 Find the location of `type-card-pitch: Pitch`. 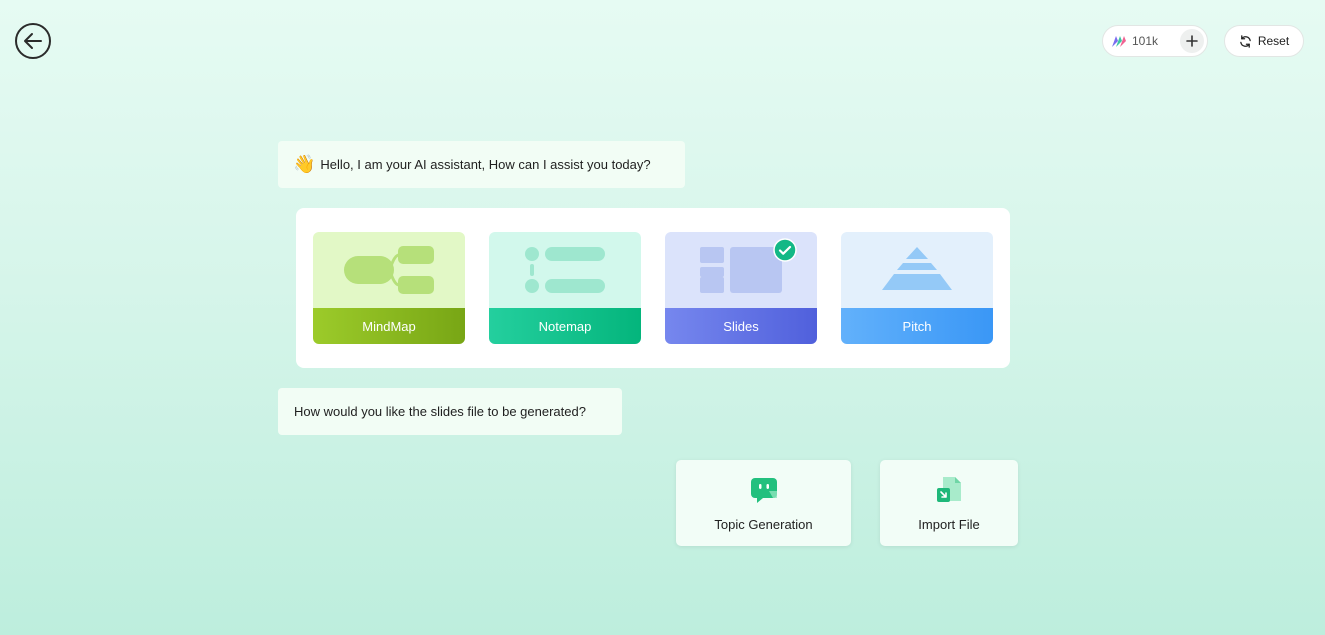

type-card-pitch: Pitch is located at coordinates (917, 288).